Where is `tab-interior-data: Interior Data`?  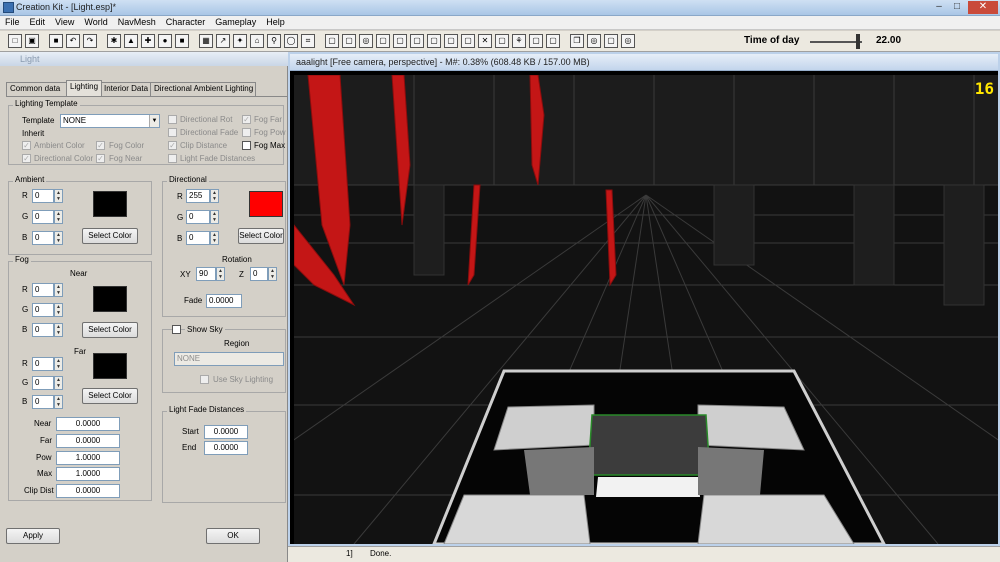 tab-interior-data: Interior Data is located at coordinates (126, 89).